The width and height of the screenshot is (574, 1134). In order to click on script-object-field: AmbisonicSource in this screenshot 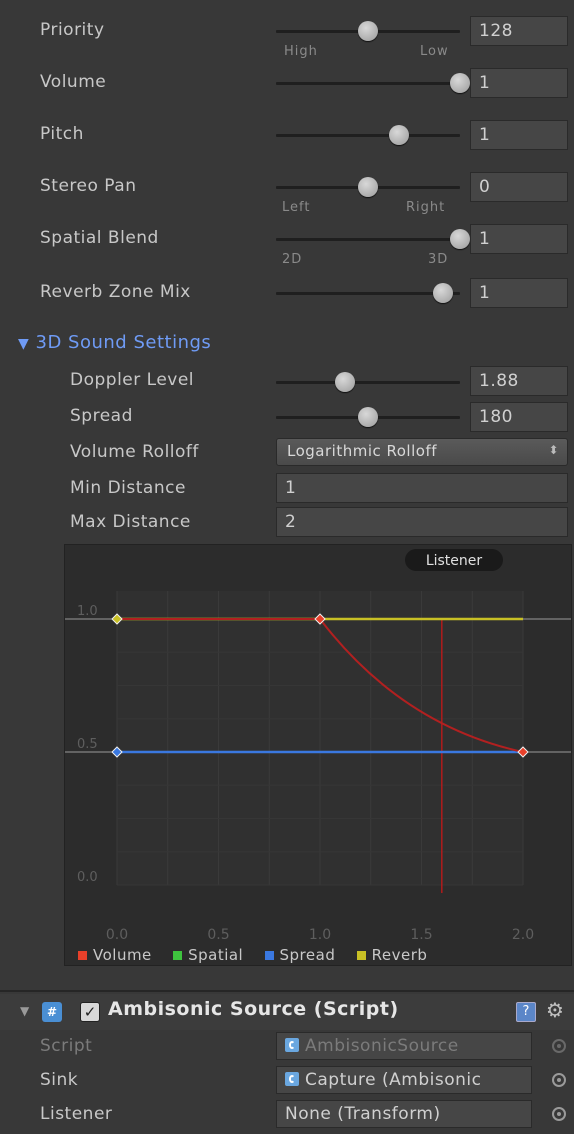, I will do `click(404, 1046)`.